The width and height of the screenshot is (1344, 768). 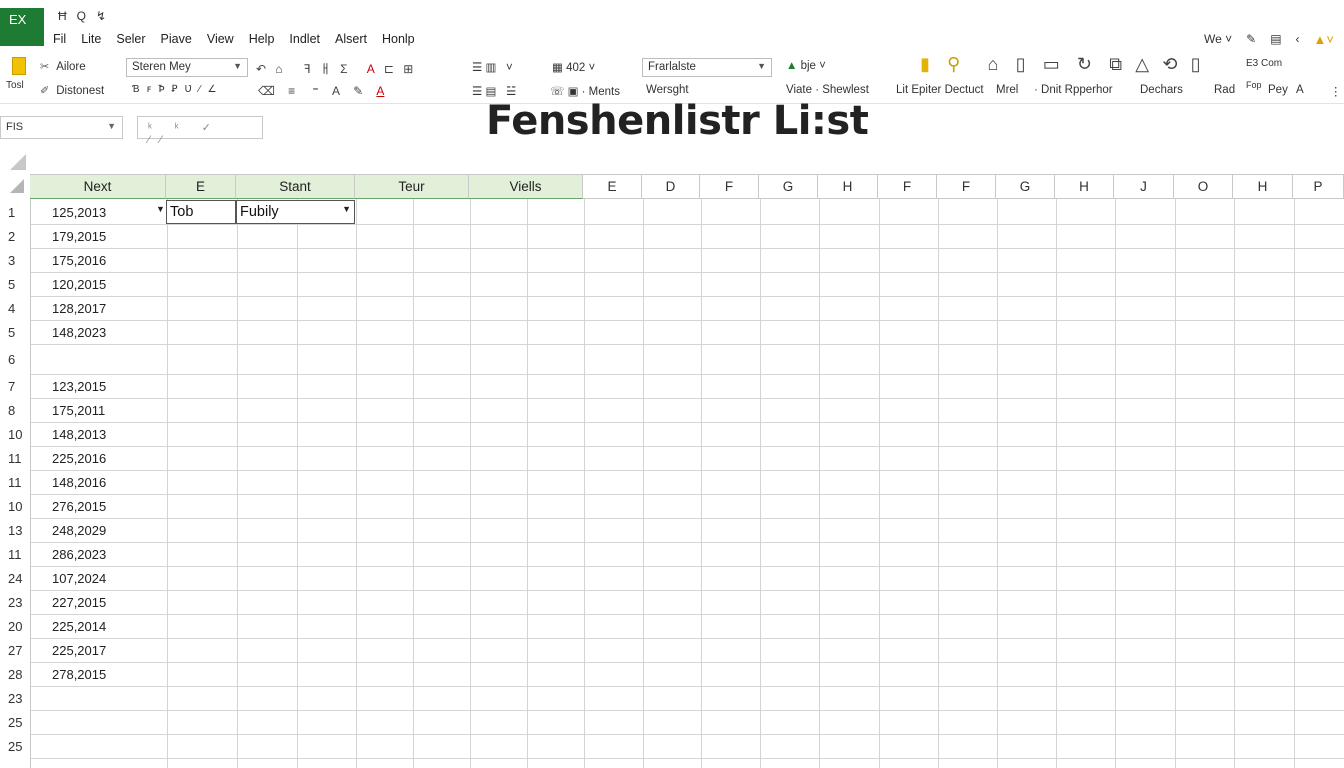 What do you see at coordinates (15, 260) in the screenshot?
I see `row-header: 3` at bounding box center [15, 260].